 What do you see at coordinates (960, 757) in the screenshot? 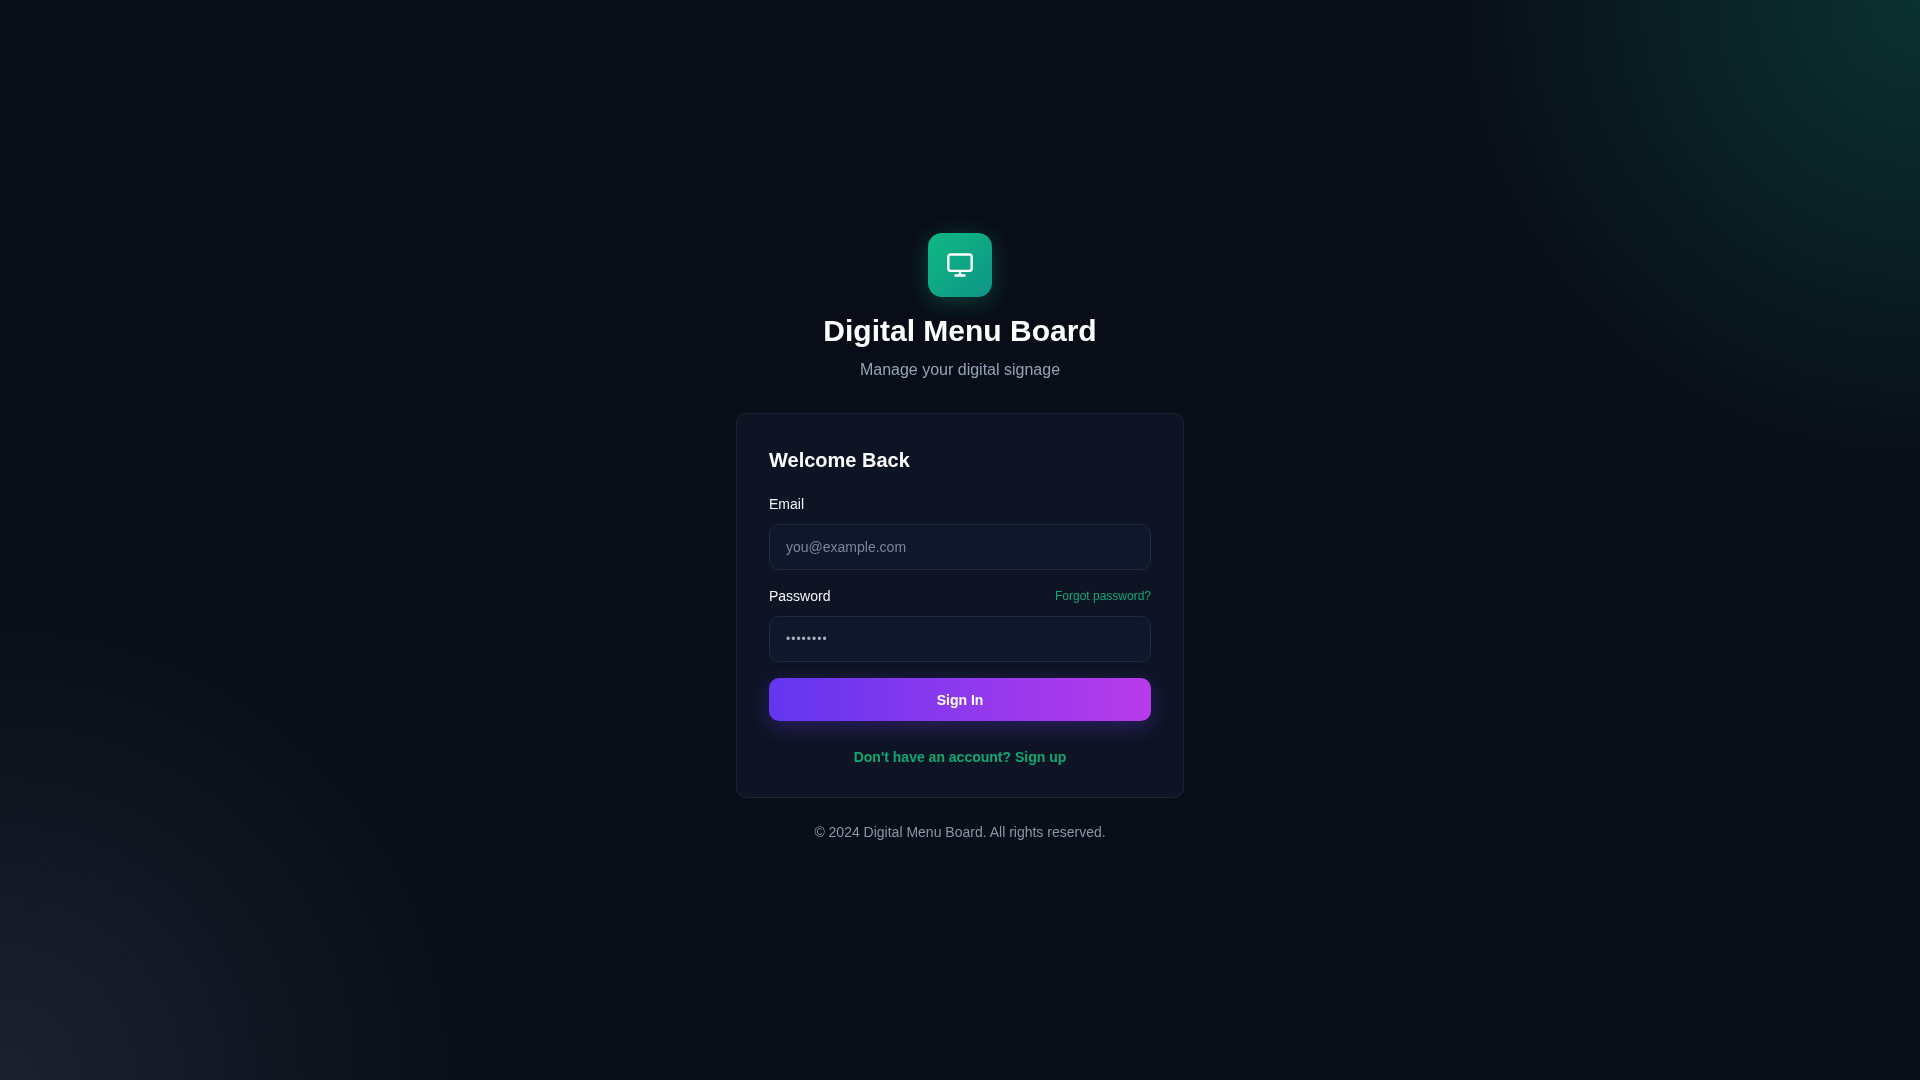
I see `sign-up-link: Don't have an account? Sign up` at bounding box center [960, 757].